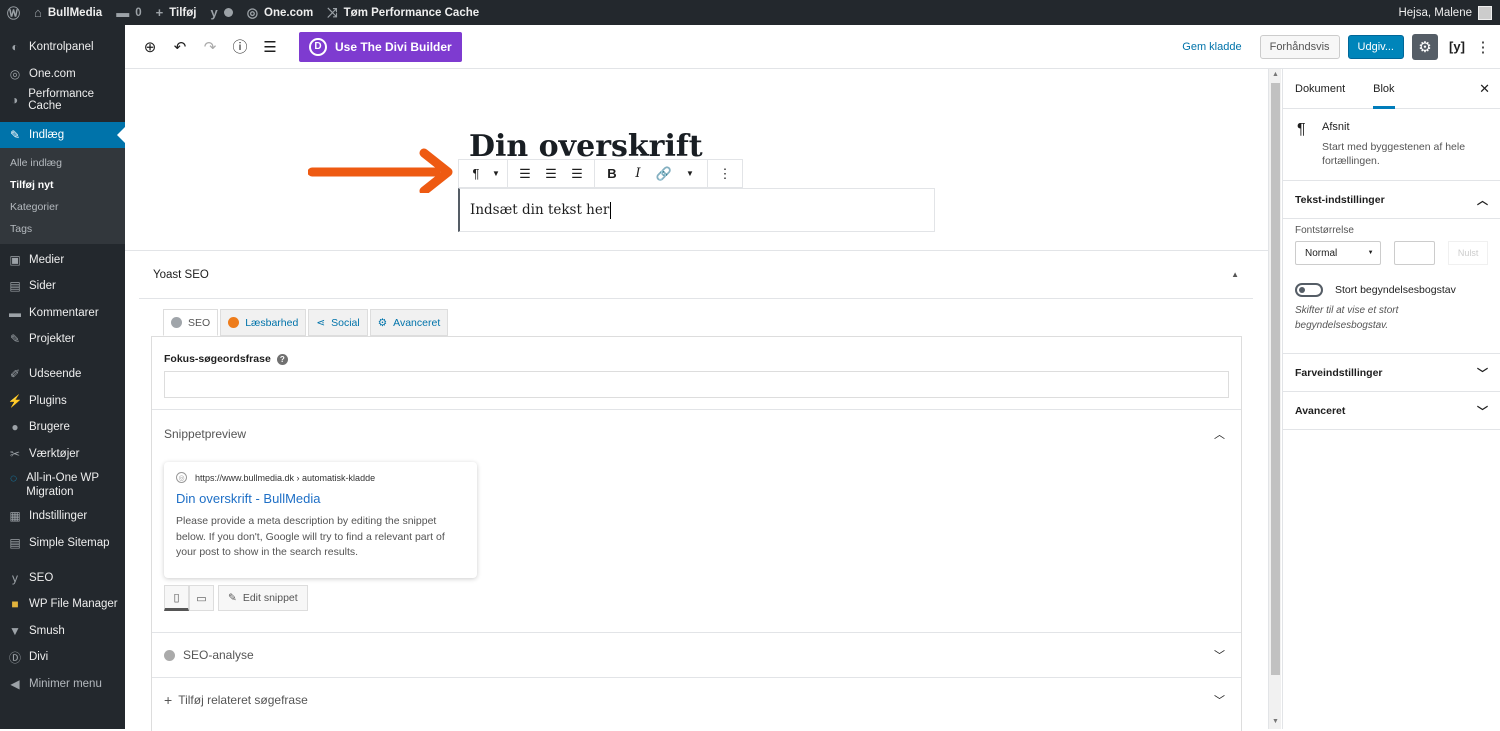 This screenshot has width=1500, height=731. Describe the element at coordinates (240, 47) in the screenshot. I see `info-button: ⓘ` at that location.